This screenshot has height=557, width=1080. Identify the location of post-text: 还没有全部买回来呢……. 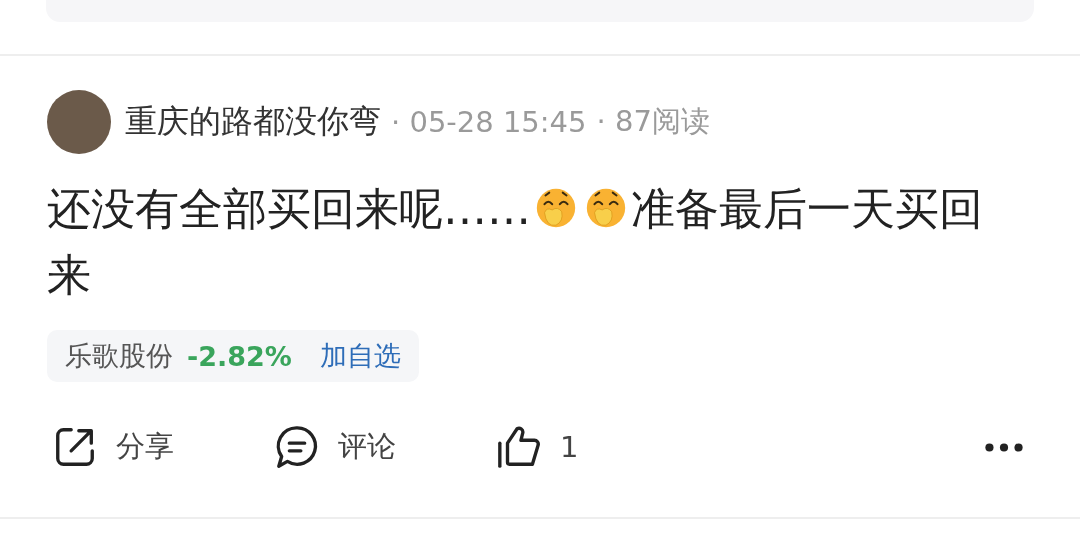
(289, 209).